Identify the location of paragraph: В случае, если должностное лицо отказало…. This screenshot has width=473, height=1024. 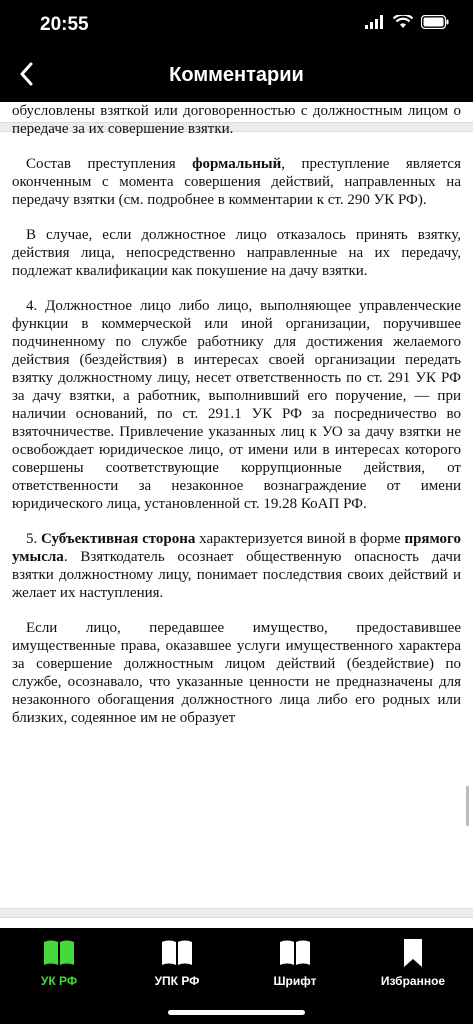
(236, 253).